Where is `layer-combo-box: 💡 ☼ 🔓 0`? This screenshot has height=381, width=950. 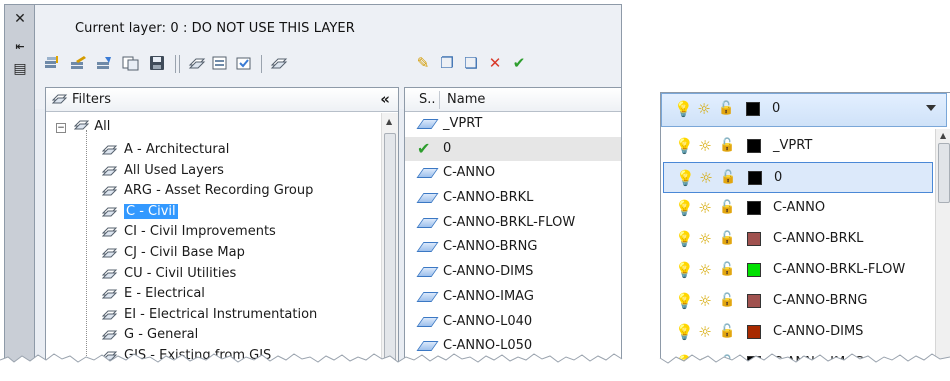 layer-combo-box: 💡 ☼ 🔓 0 is located at coordinates (804, 110).